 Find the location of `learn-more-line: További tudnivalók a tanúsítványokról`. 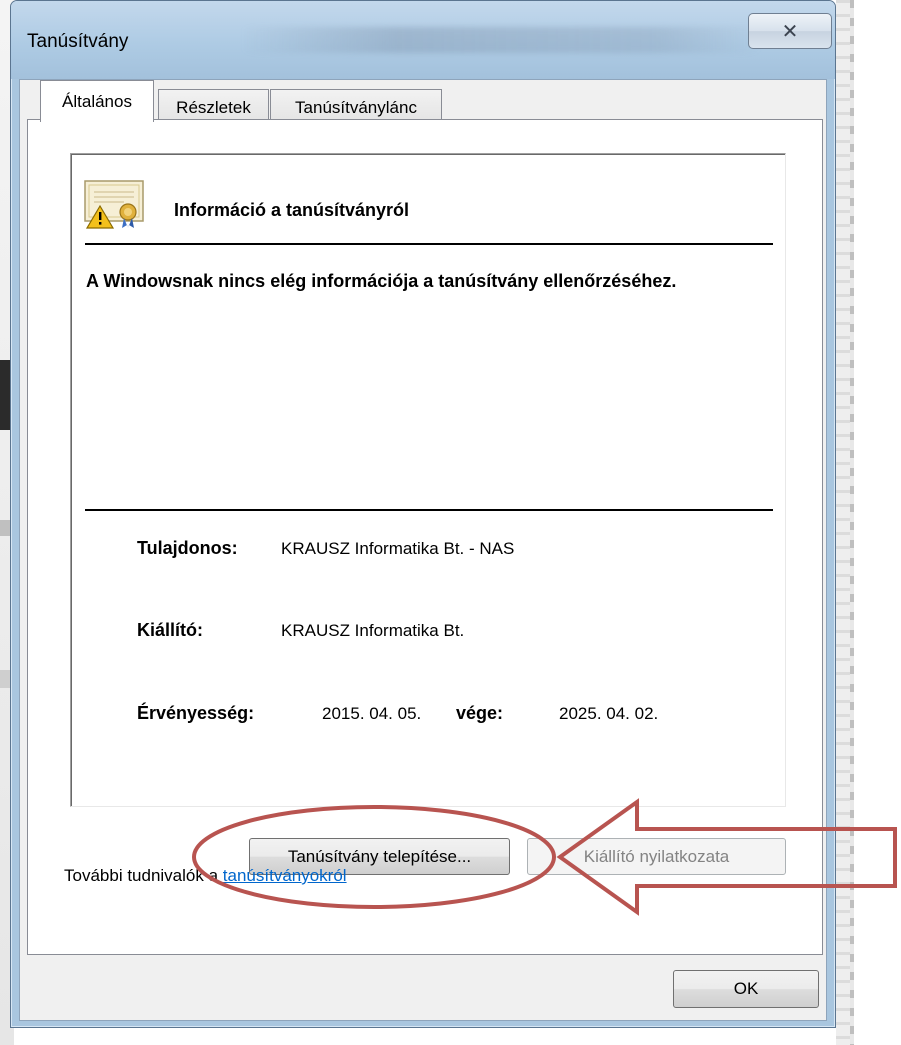

learn-more-line: További tudnivalók a tanúsítványokról is located at coordinates (205, 876).